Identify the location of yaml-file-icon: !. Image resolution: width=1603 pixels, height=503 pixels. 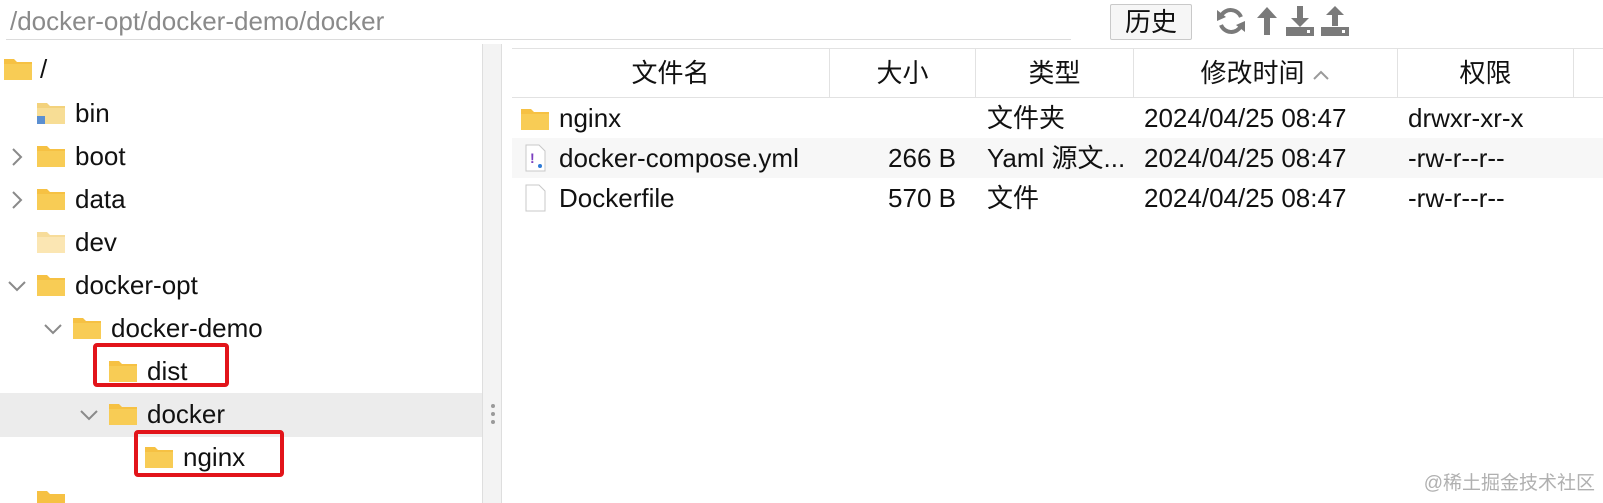
(535, 158).